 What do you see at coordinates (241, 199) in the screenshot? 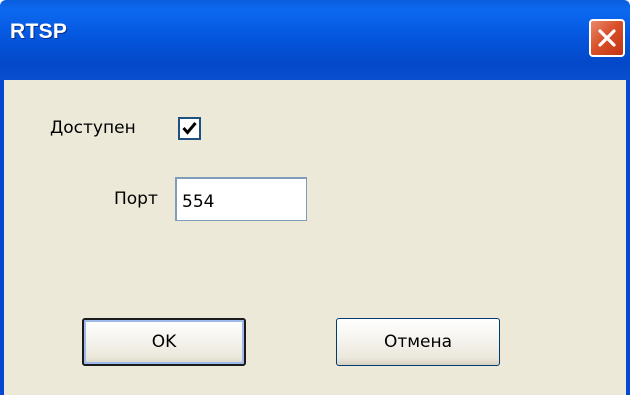
I see `port-input` at bounding box center [241, 199].